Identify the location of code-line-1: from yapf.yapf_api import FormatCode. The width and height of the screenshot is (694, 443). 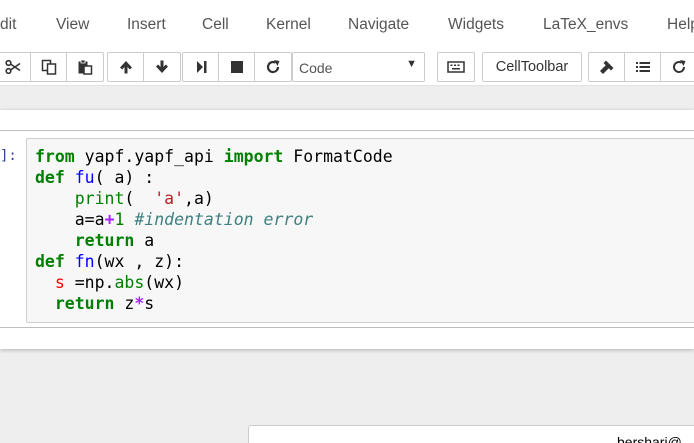
(214, 156).